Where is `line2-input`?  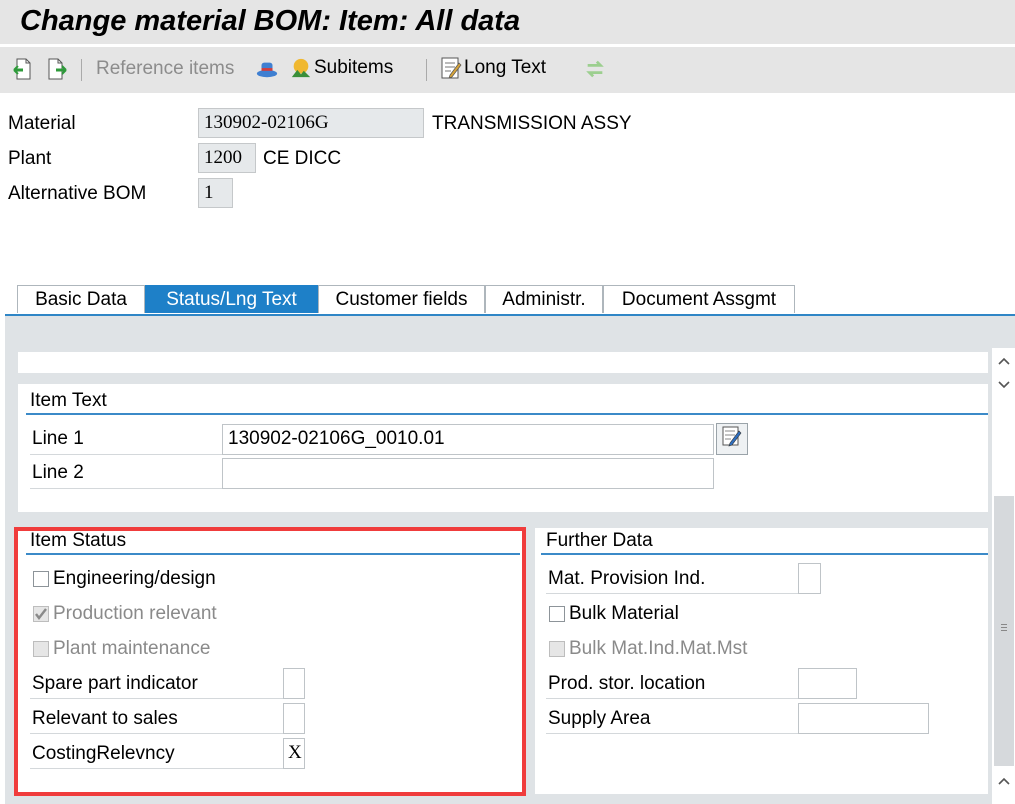
line2-input is located at coordinates (468, 473).